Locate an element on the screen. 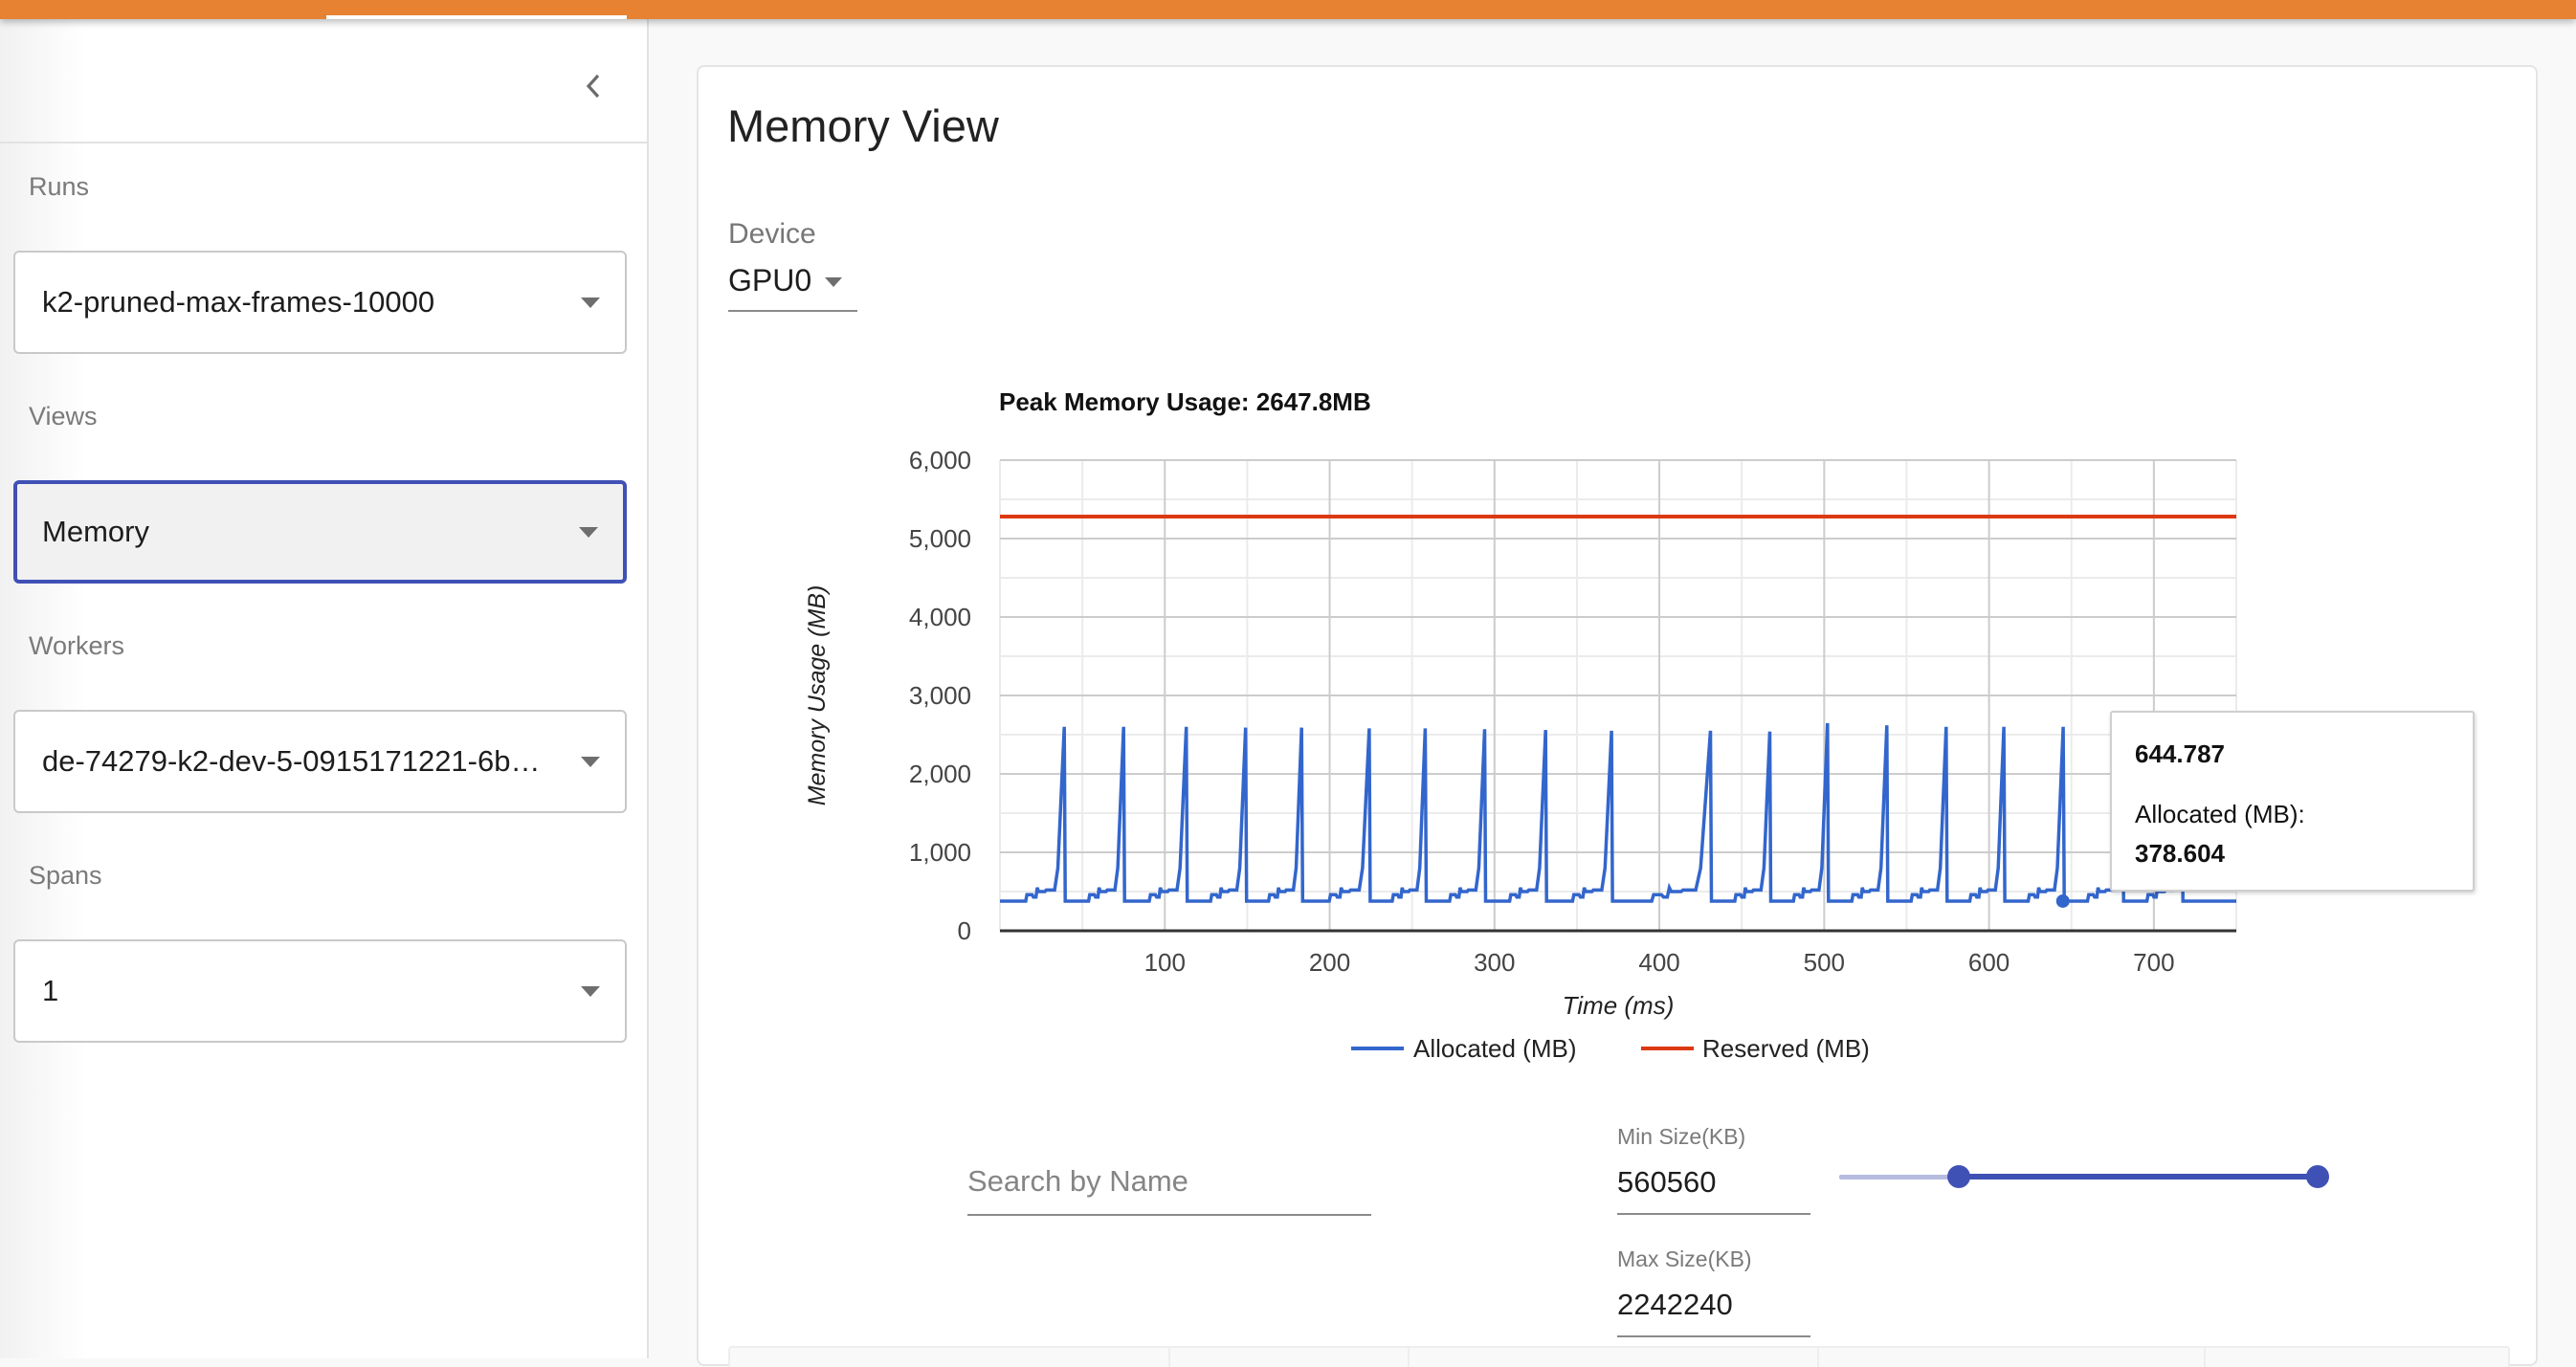 This screenshot has height=1367, width=2576. chart-legend: Allocated (MB) Reserved (MB) is located at coordinates (1610, 1048).